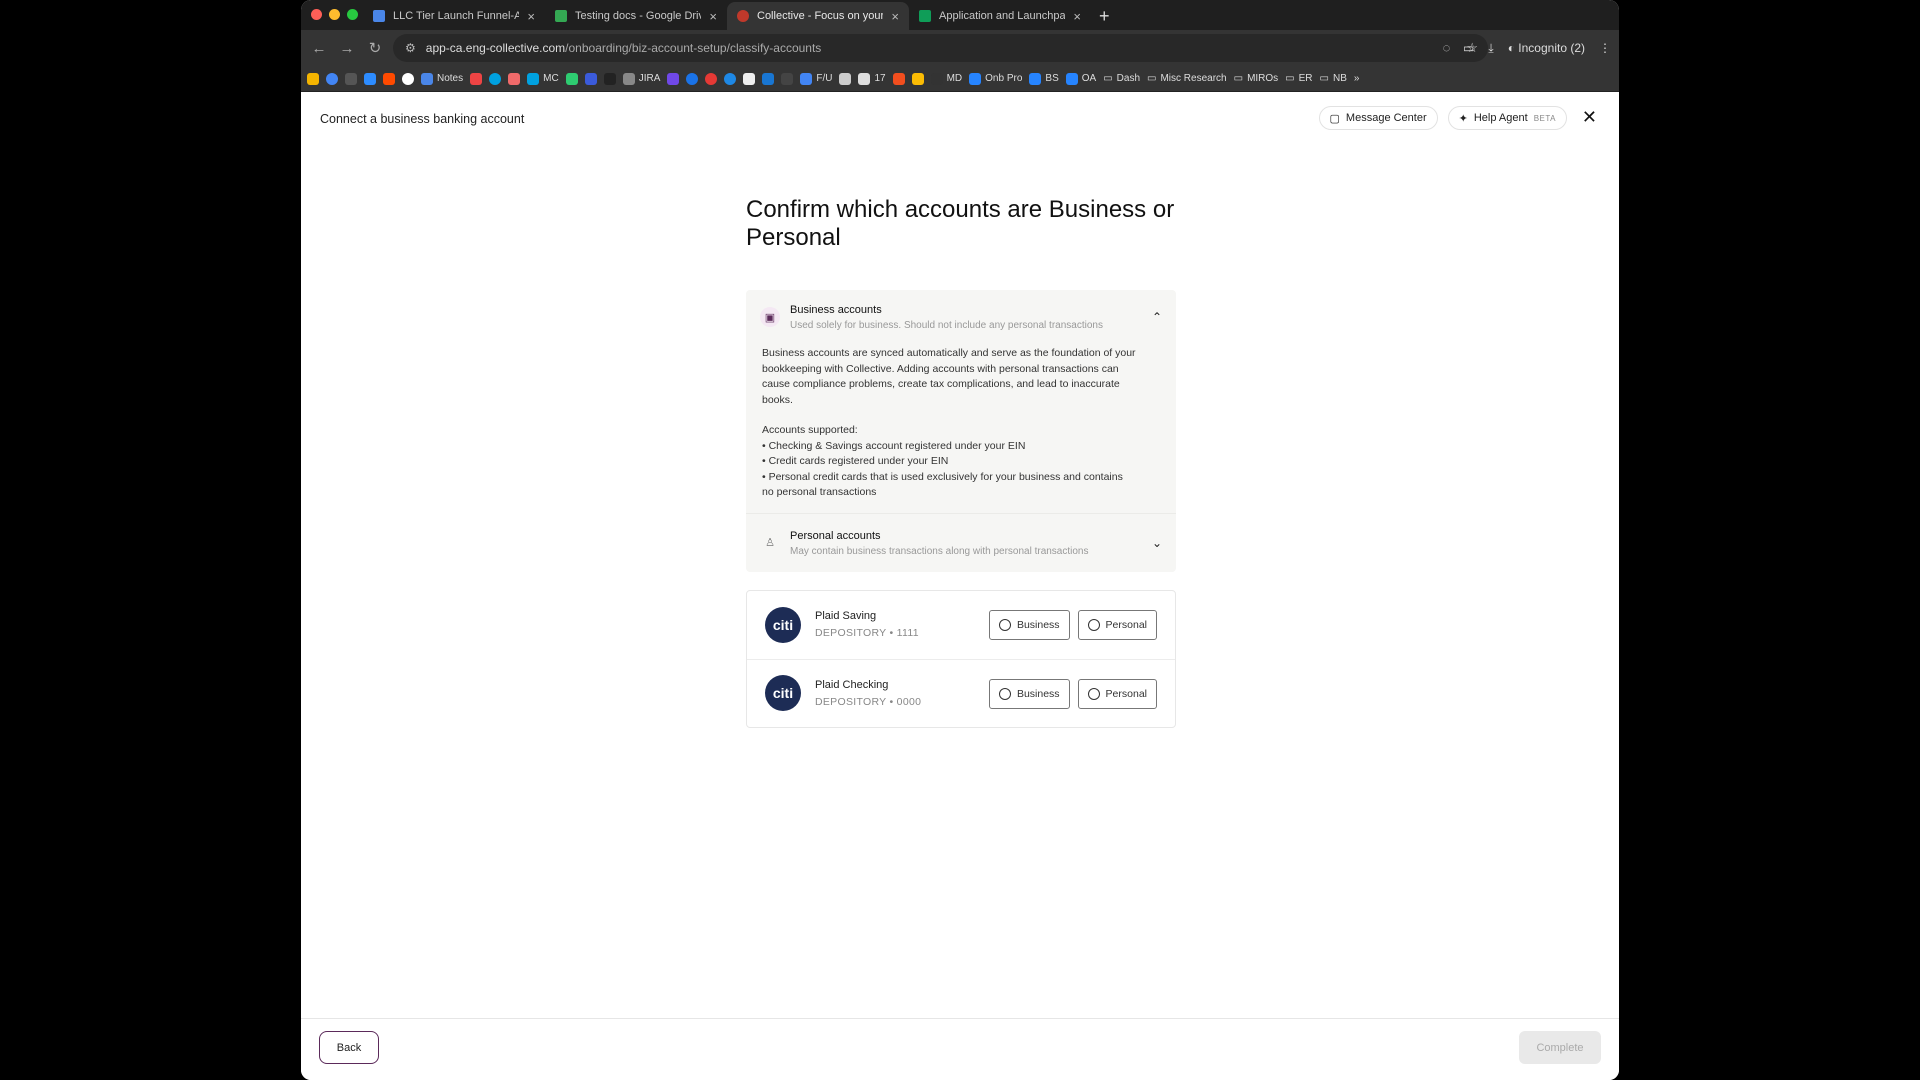 This screenshot has width=1920, height=1080. I want to click on personal-option-label: Personal, so click(1126, 624).